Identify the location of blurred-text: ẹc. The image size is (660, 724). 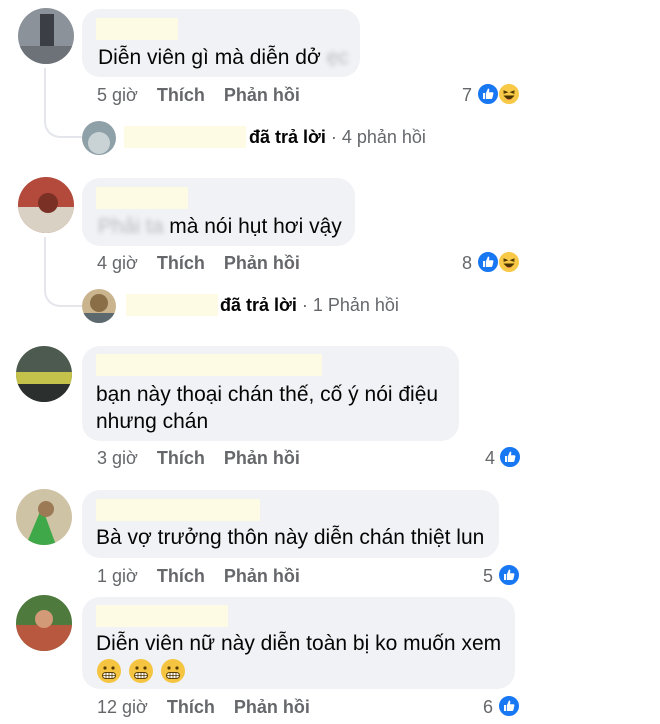
(337, 57).